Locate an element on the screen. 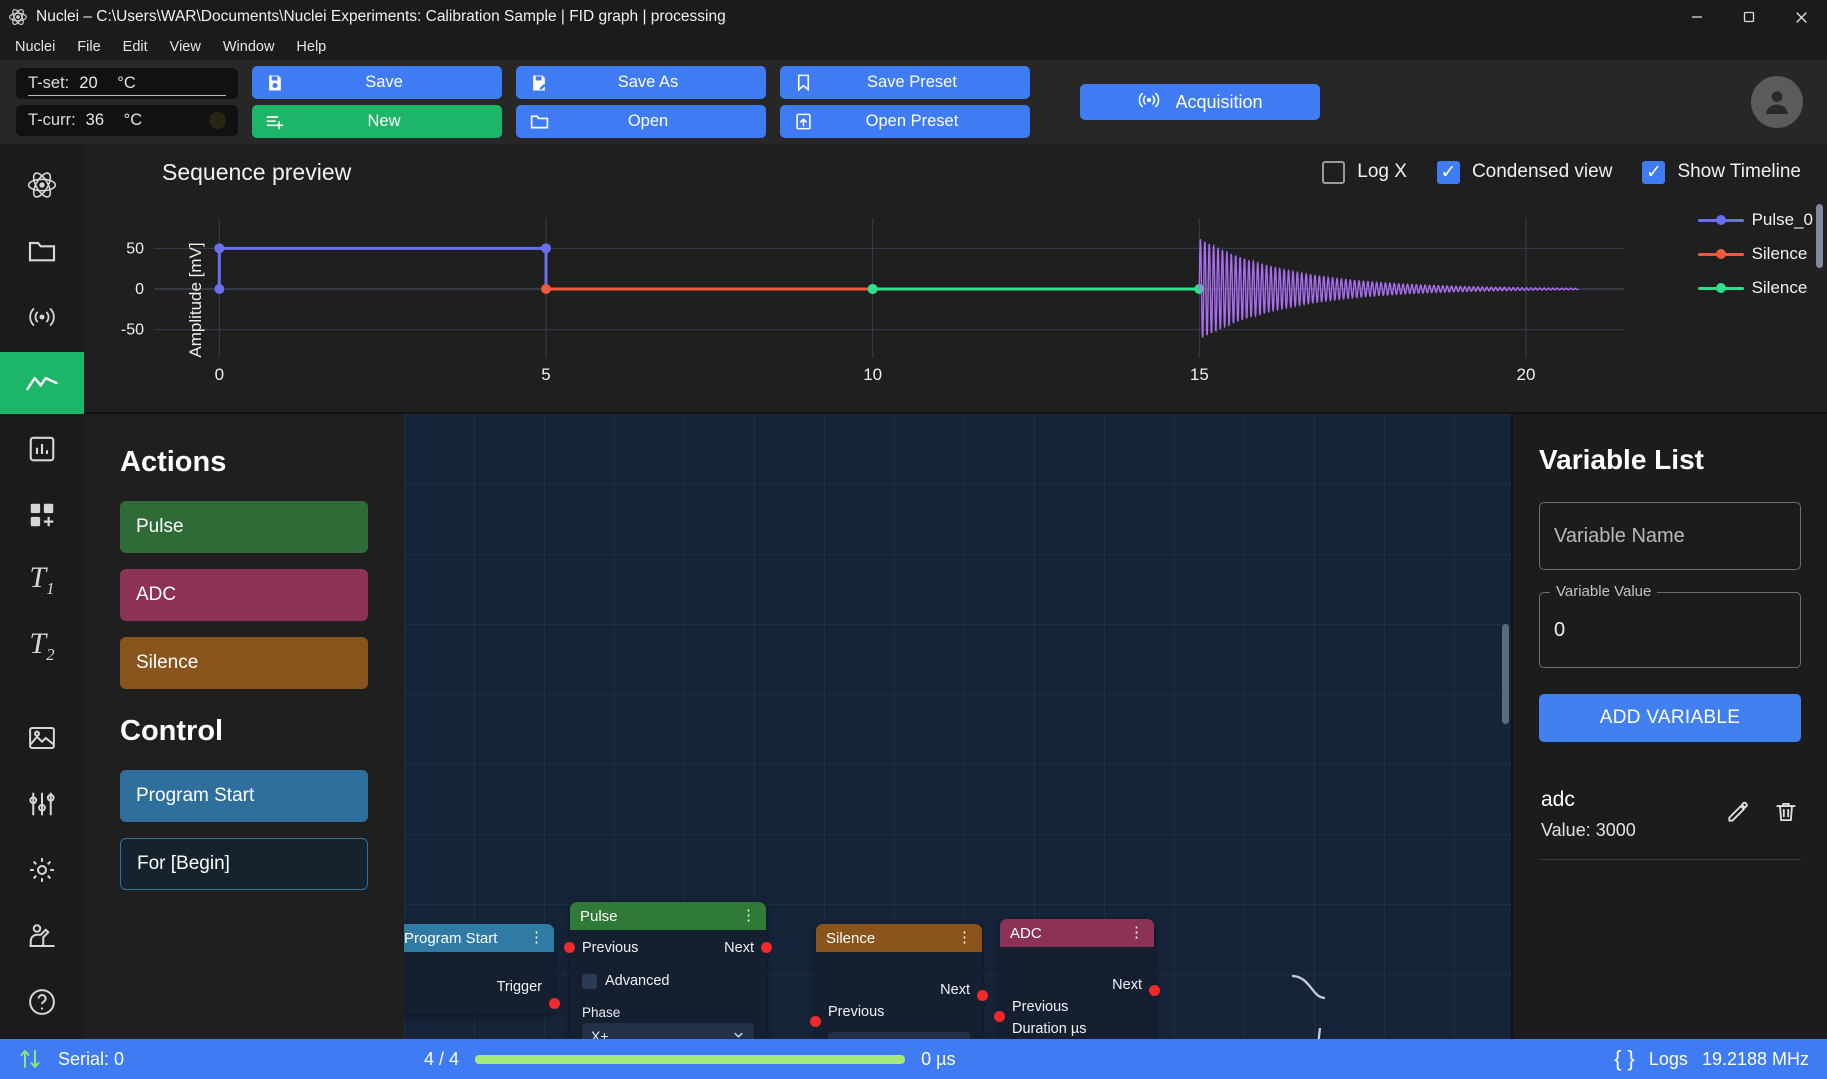 The image size is (1827, 1079). logx-checkbox: ✓ Log X is located at coordinates (1364, 172).